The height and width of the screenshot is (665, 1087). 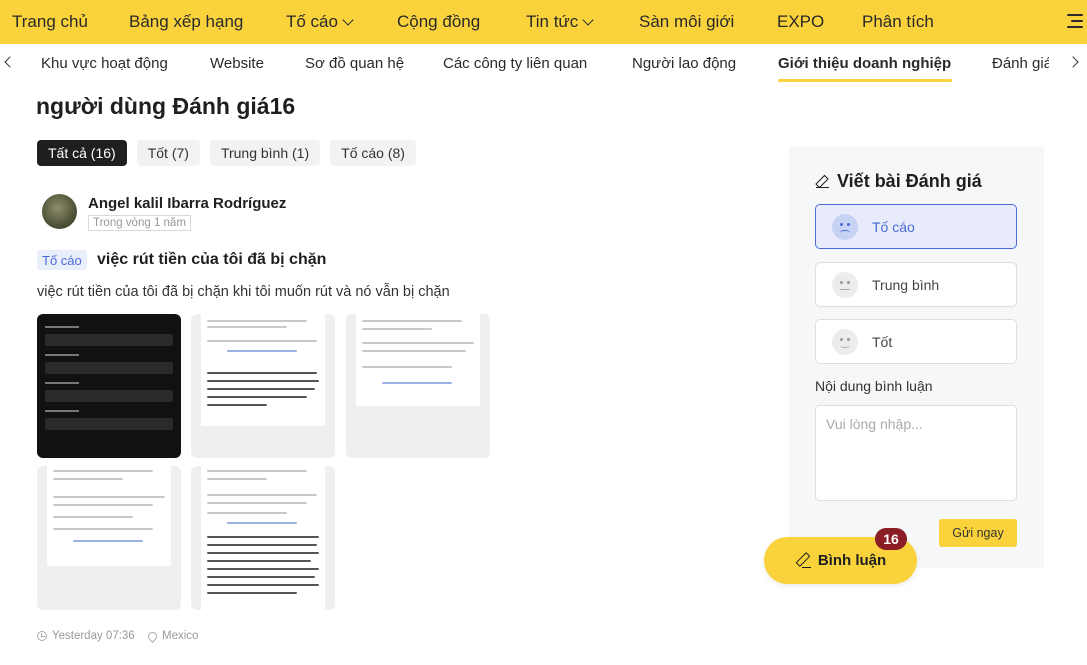 I want to click on filter-good: Tốt (7), so click(x=168, y=153).